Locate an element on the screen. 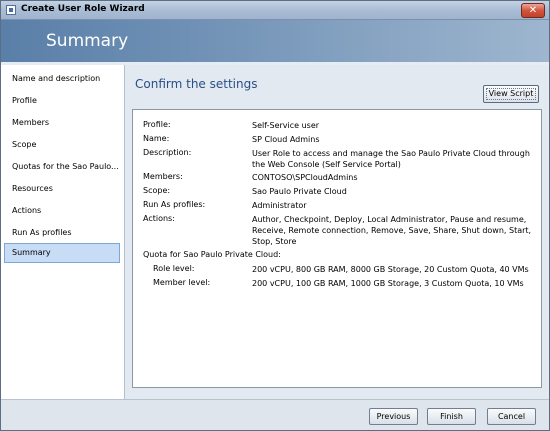  window-title: Create User Role Wizard is located at coordinates (83, 9).